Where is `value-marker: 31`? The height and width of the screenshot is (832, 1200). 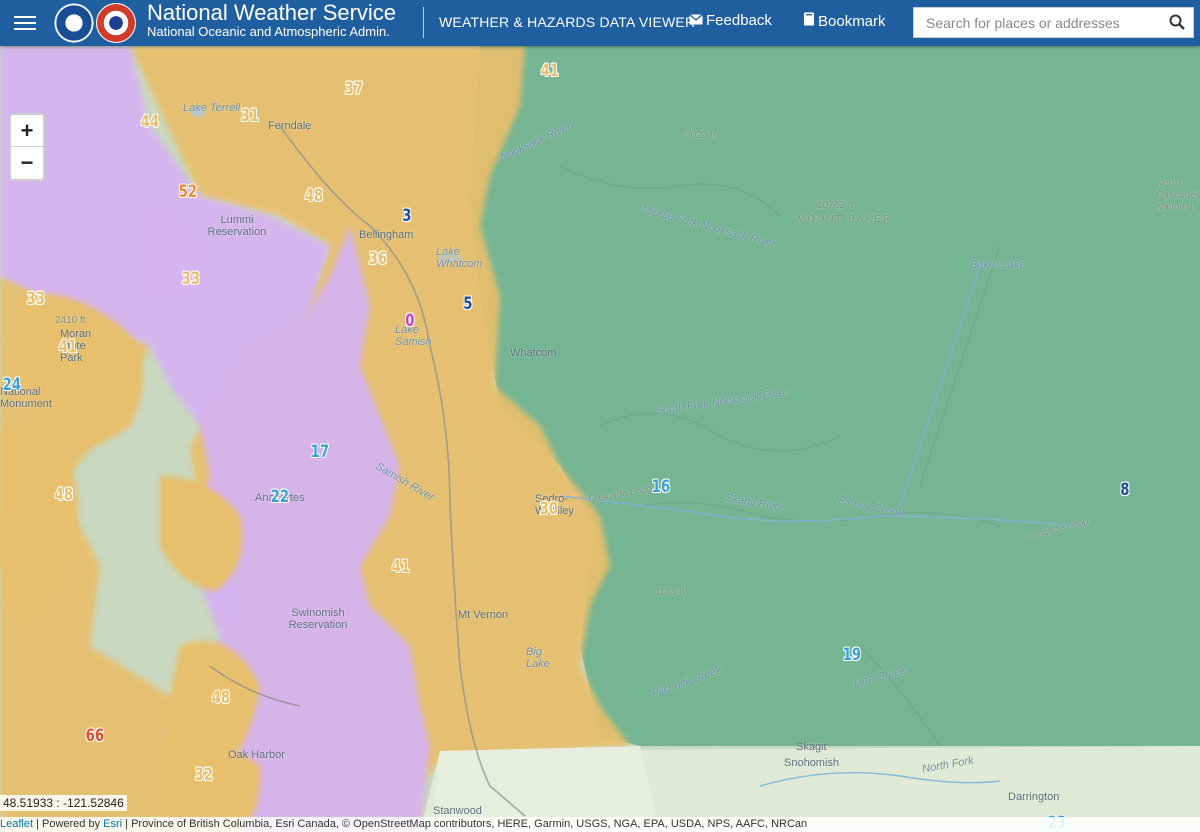 value-marker: 31 is located at coordinates (250, 116).